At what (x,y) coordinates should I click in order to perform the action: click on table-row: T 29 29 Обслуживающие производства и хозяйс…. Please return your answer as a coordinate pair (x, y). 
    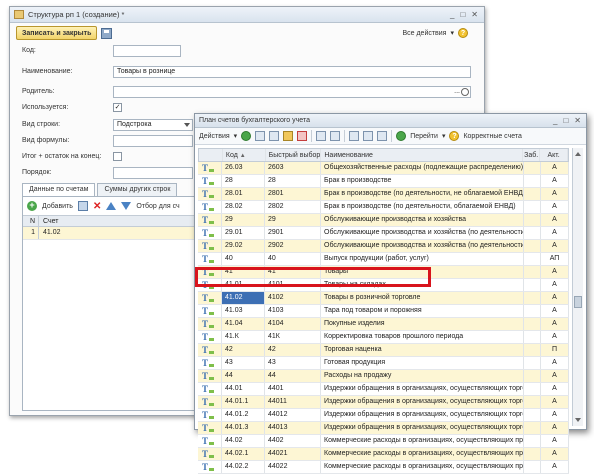
    Looking at the image, I should click on (383, 220).